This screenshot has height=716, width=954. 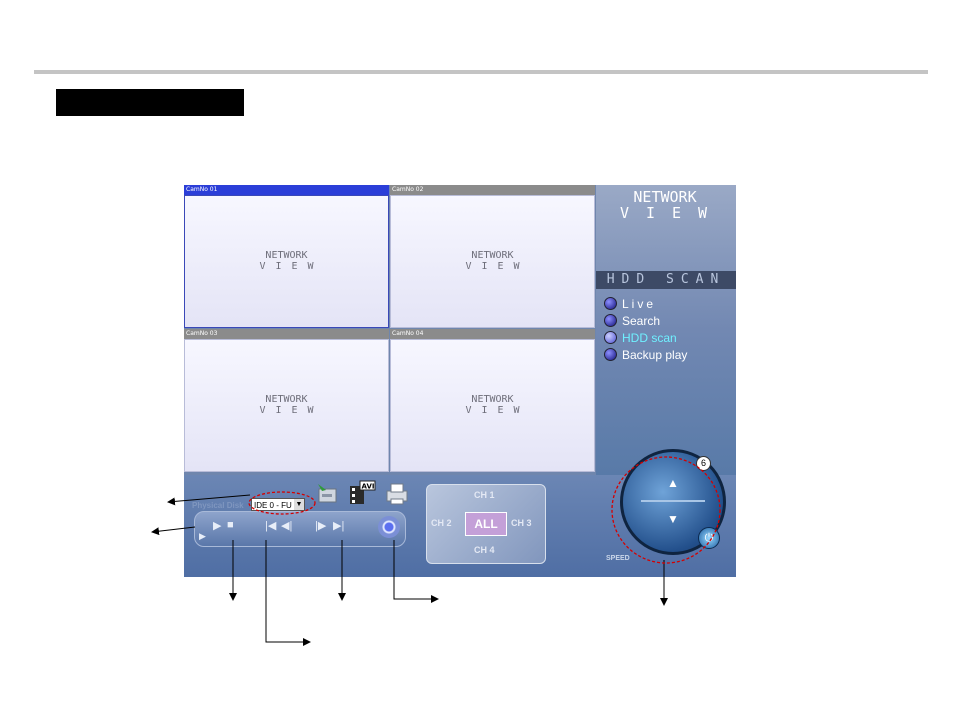 What do you see at coordinates (481, 72) in the screenshot?
I see `top-rule` at bounding box center [481, 72].